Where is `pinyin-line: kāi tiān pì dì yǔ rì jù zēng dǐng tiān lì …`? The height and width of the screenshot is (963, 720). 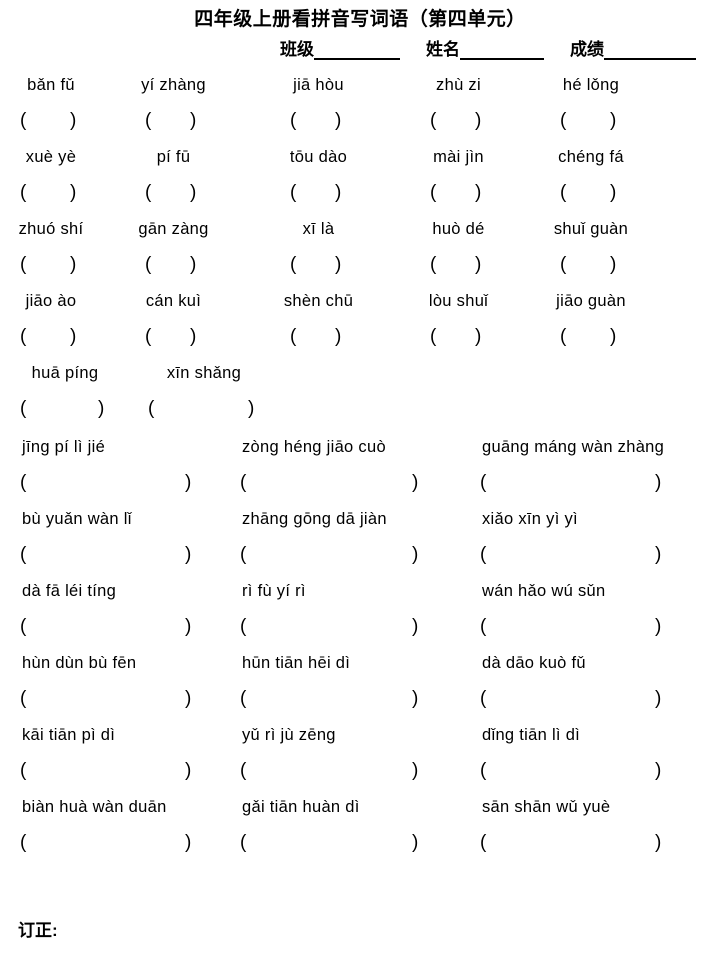
pinyin-line: kāi tiān pì dì yǔ rì jù zēng dǐng tiān lì … is located at coordinates (360, 738).